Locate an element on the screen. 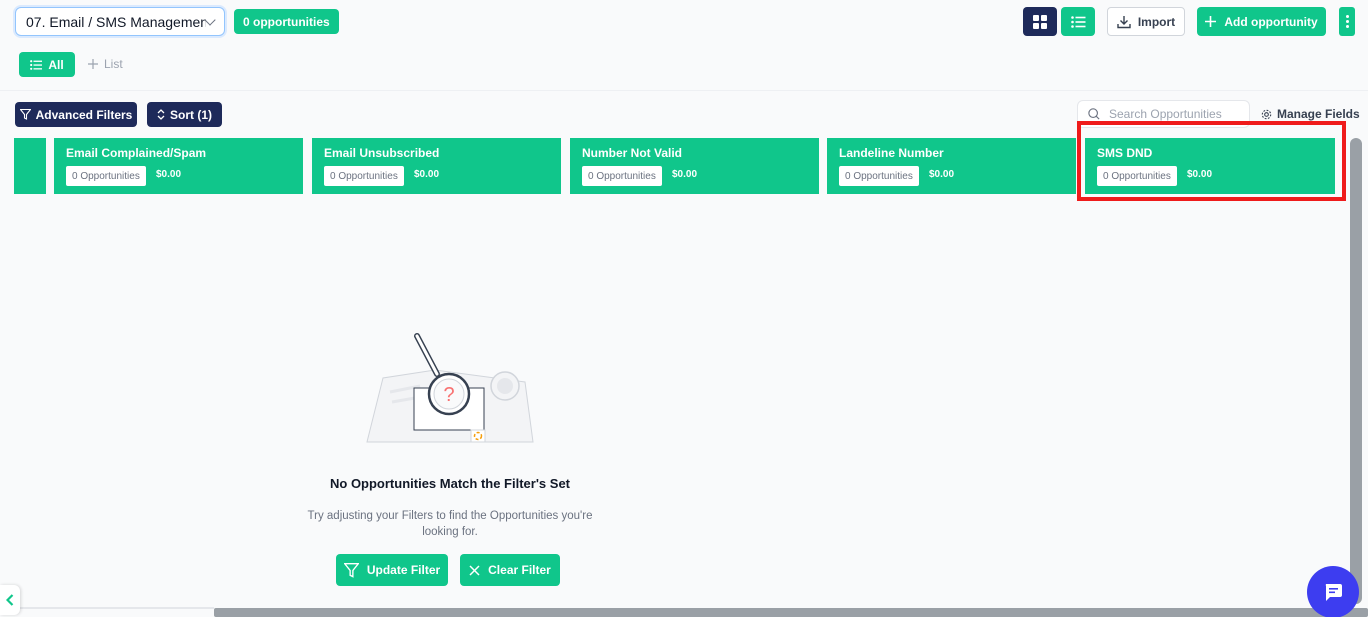 This screenshot has height=617, width=1368. empty-state-title: No Opportunities Match the Filter's Set is located at coordinates (450, 483).